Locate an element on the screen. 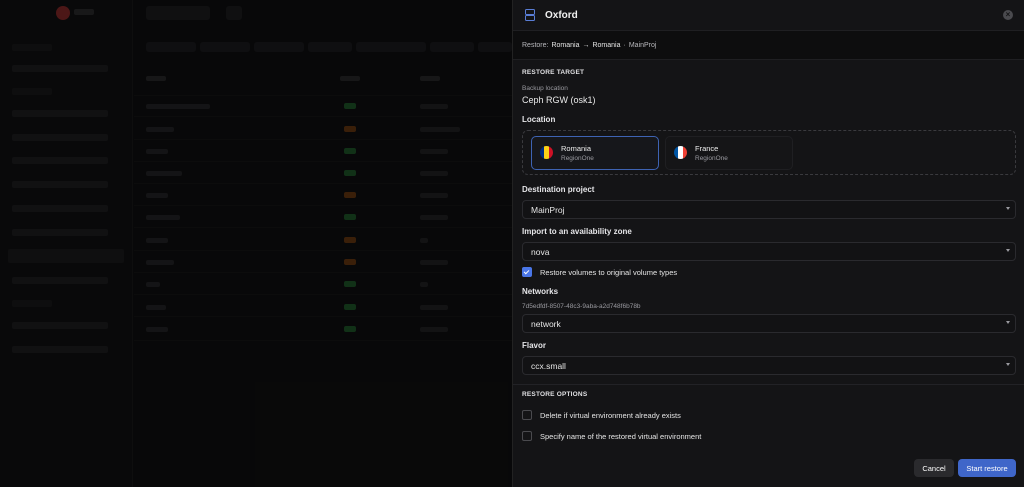  drawer-header: Oxford × is located at coordinates (768, 15).